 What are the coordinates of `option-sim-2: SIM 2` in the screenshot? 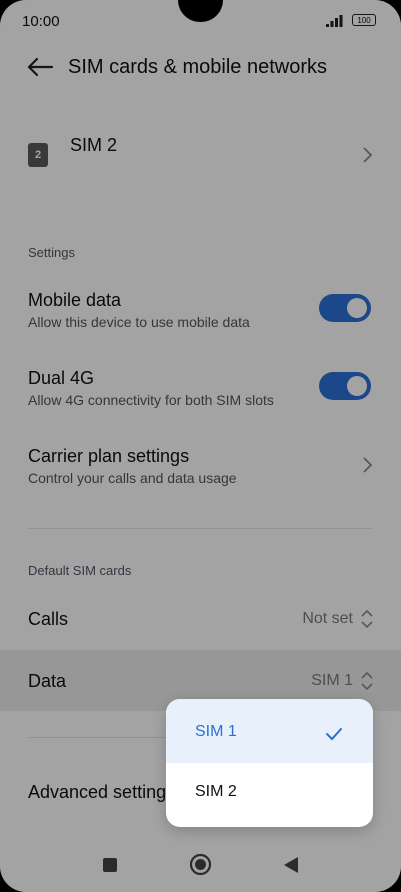 It's located at (269, 795).